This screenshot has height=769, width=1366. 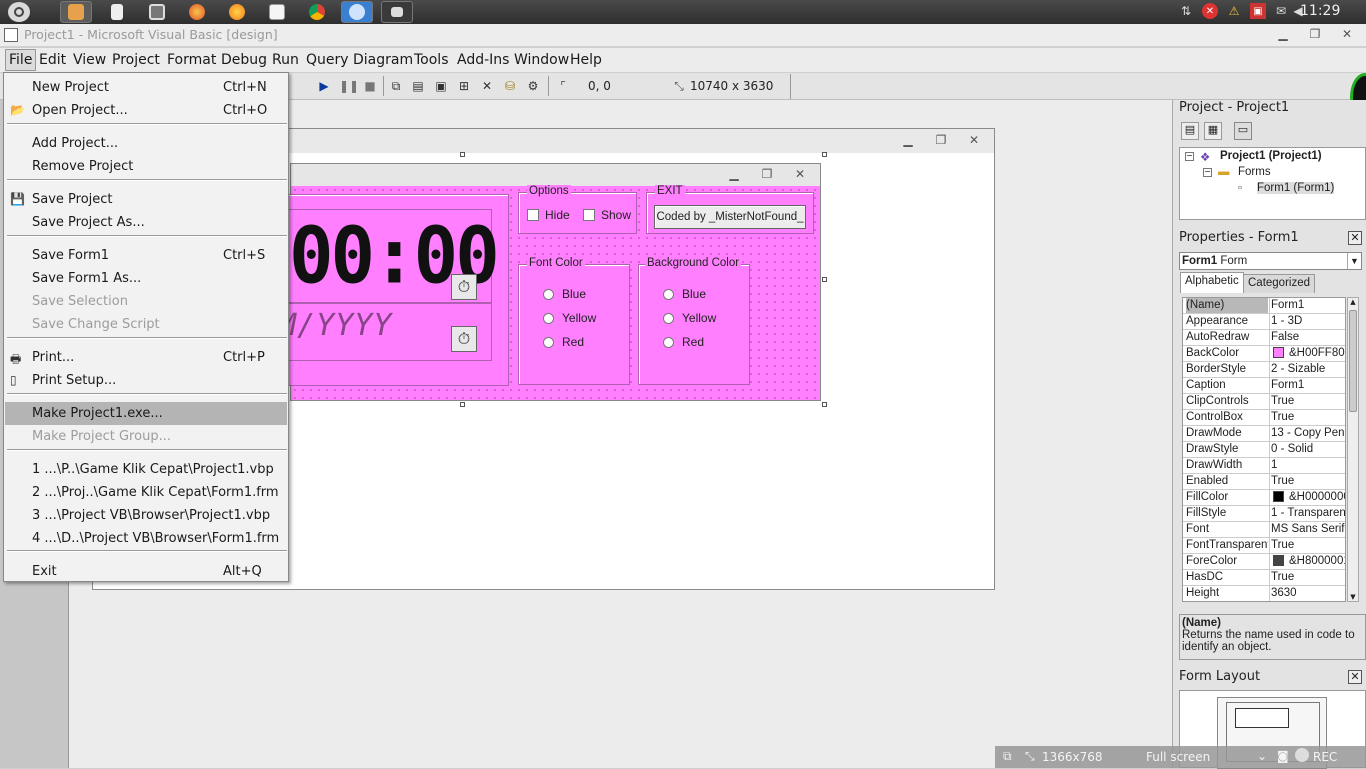 I want to click on dash-icon, so click(x=19, y=12).